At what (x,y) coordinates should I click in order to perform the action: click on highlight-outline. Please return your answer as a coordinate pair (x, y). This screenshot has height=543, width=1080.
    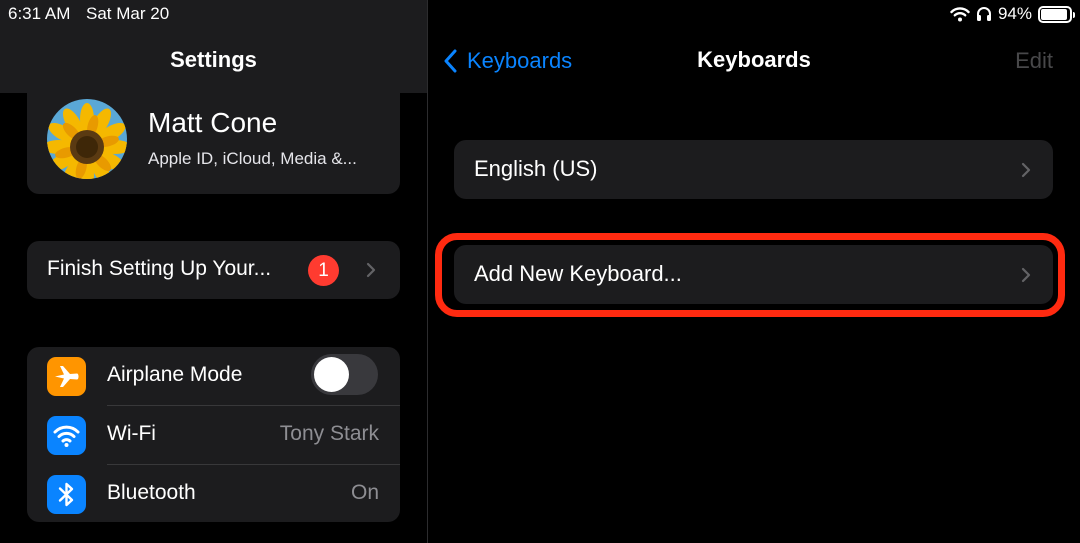
    Looking at the image, I should click on (750, 275).